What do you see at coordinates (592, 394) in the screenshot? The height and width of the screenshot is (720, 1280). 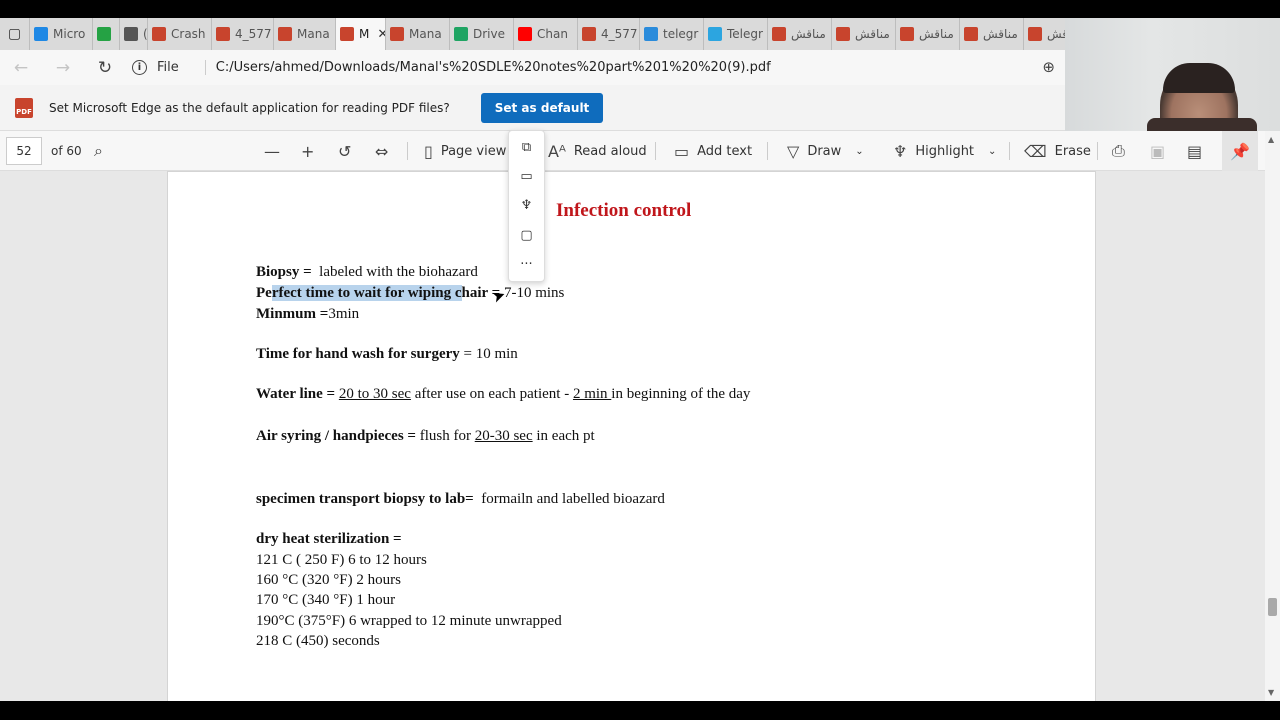 I see `waterline-start-duration: 2 min` at bounding box center [592, 394].